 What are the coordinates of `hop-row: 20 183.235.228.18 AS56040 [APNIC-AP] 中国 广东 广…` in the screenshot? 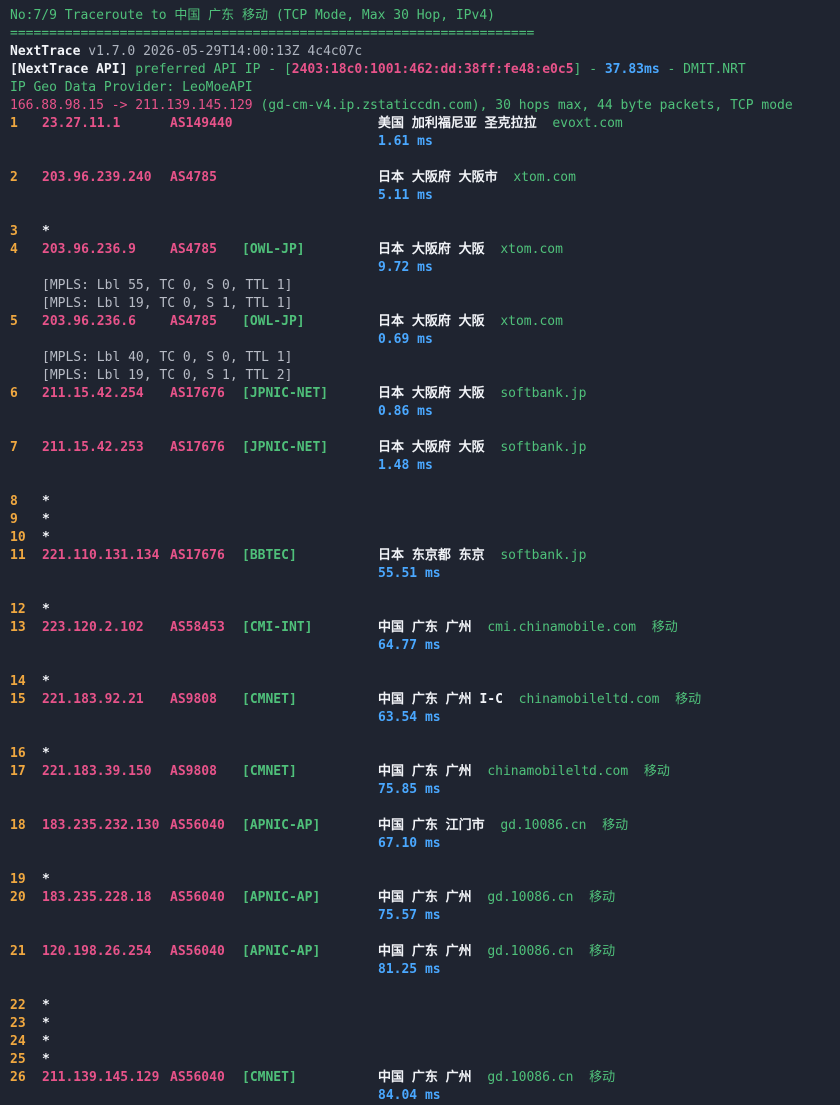 It's located at (425, 898).